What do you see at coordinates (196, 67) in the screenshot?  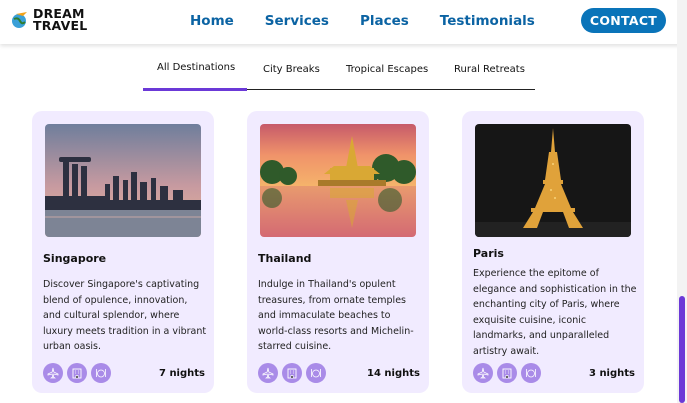 I see `tab-all-destinations: All Destinations` at bounding box center [196, 67].